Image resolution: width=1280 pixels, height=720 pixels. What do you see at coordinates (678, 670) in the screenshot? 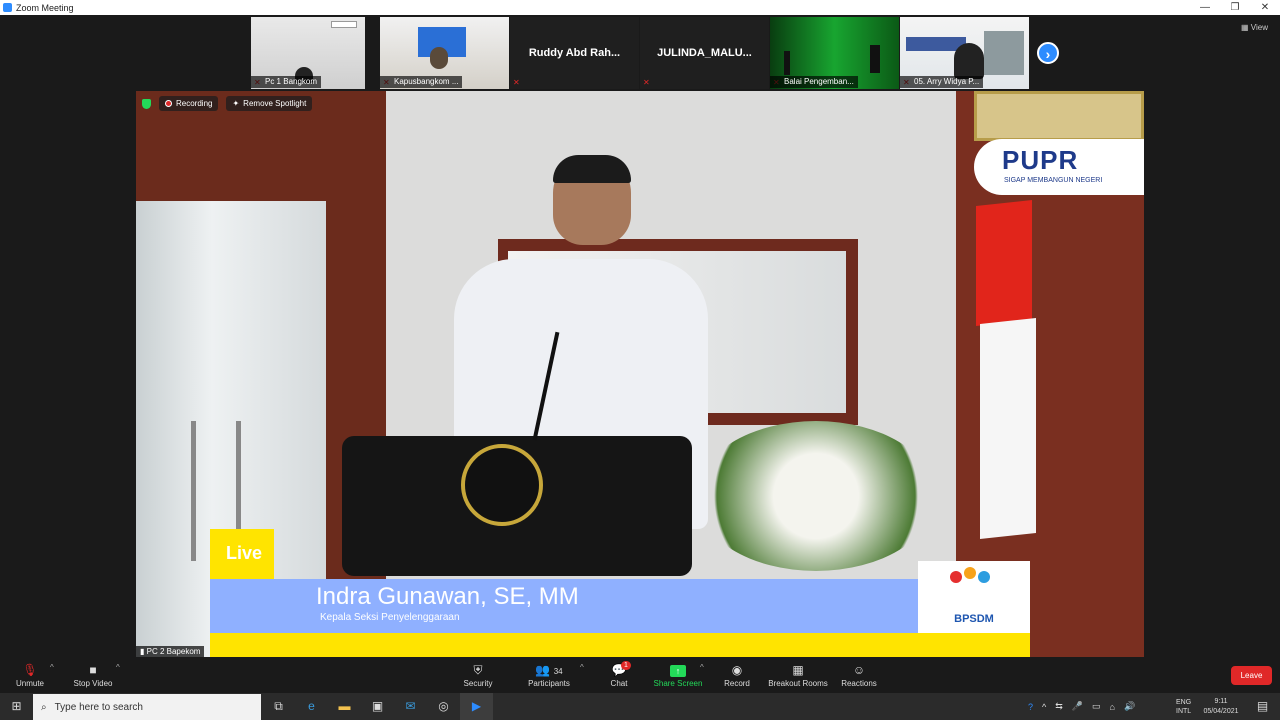
I see `share-screen-icon: ↑` at bounding box center [678, 670].